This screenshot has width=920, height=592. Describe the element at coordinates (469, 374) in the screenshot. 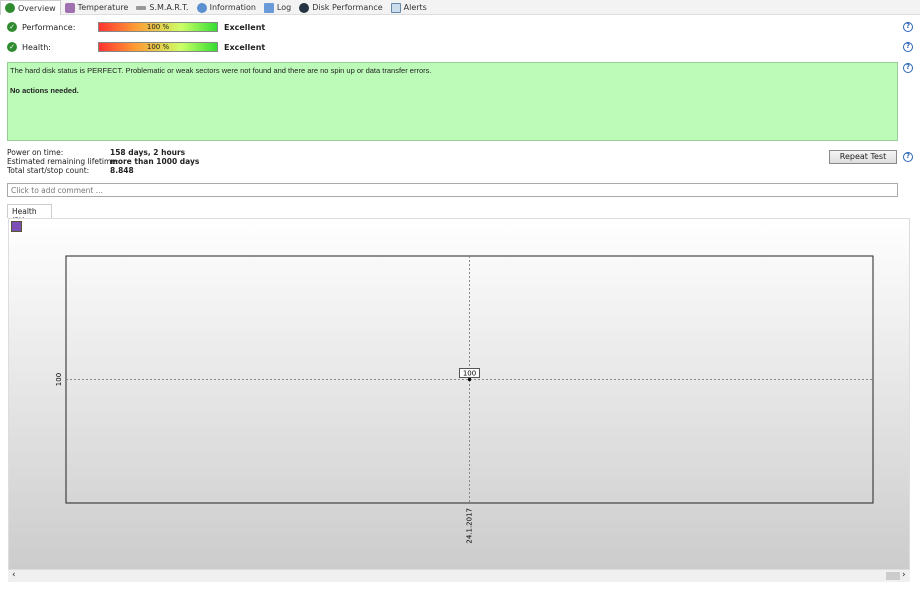

I see `data-label: 100` at that location.